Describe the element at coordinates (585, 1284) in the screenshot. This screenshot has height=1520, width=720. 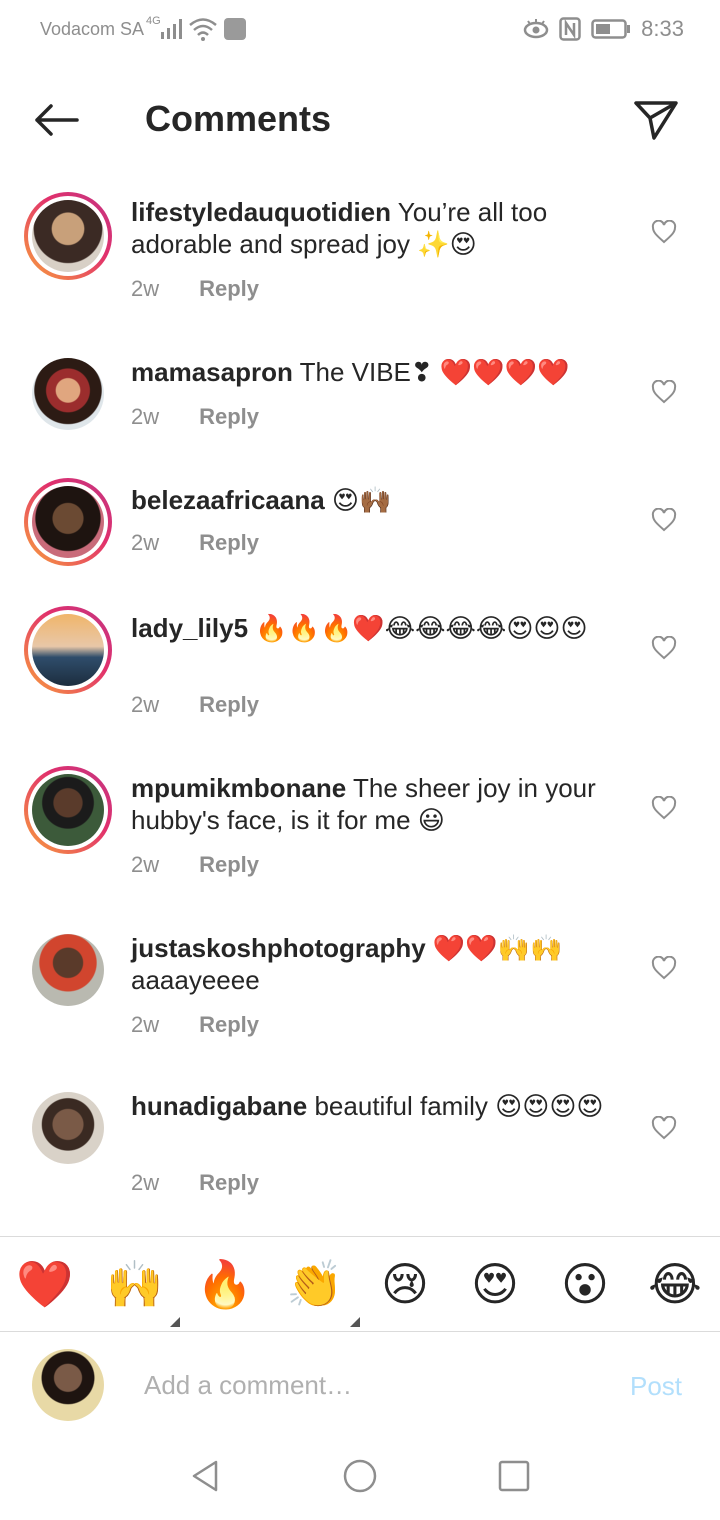
I see `emoji-surprised-button: 😮` at that location.